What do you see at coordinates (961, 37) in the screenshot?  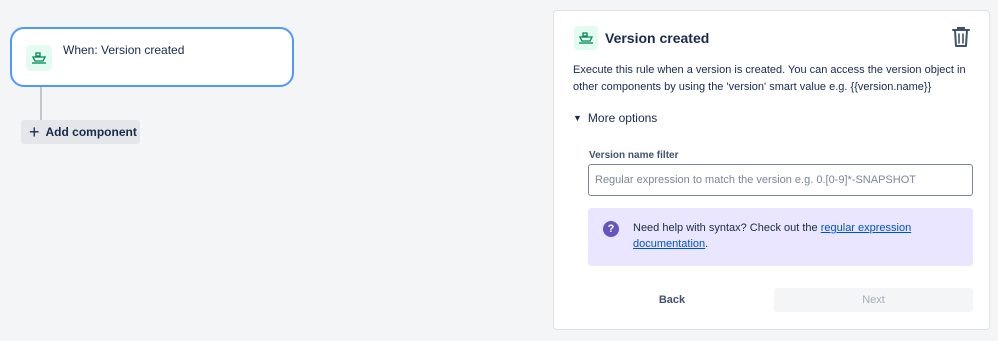 I see `trash-icon` at bounding box center [961, 37].